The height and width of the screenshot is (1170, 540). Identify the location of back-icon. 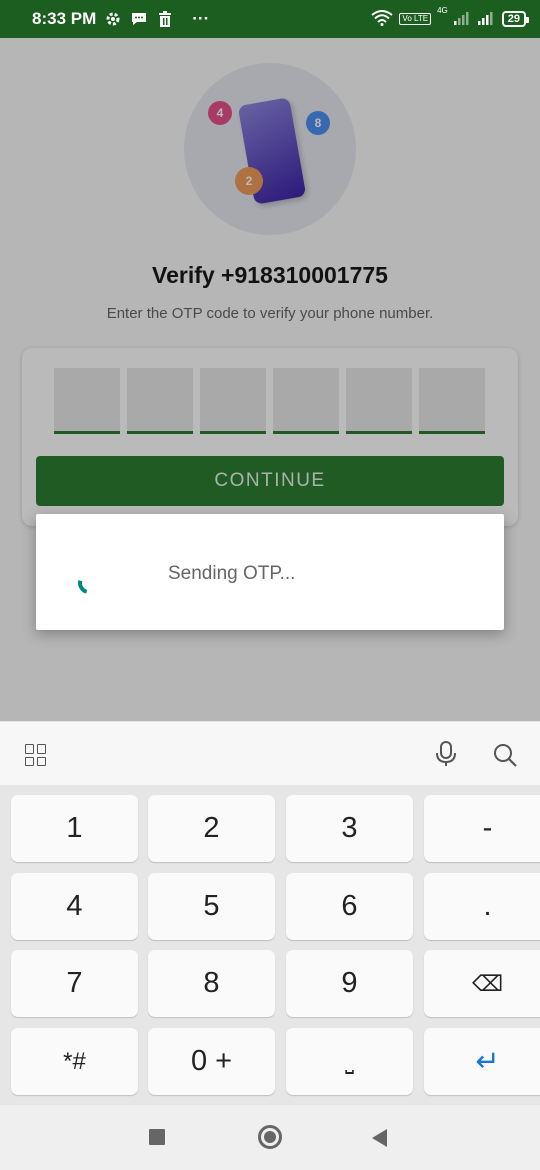
(379, 1138).